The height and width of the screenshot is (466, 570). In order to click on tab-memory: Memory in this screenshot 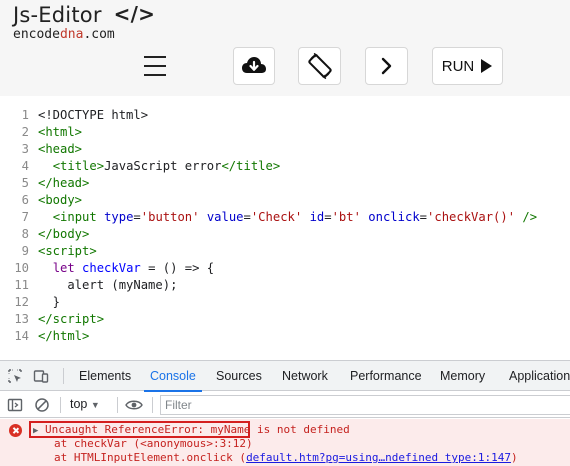, I will do `click(462, 376)`.